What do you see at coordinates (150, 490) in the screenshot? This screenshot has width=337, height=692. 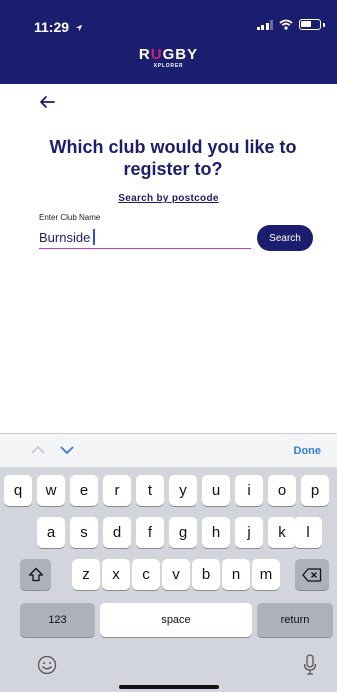 I see `key-t: t` at bounding box center [150, 490].